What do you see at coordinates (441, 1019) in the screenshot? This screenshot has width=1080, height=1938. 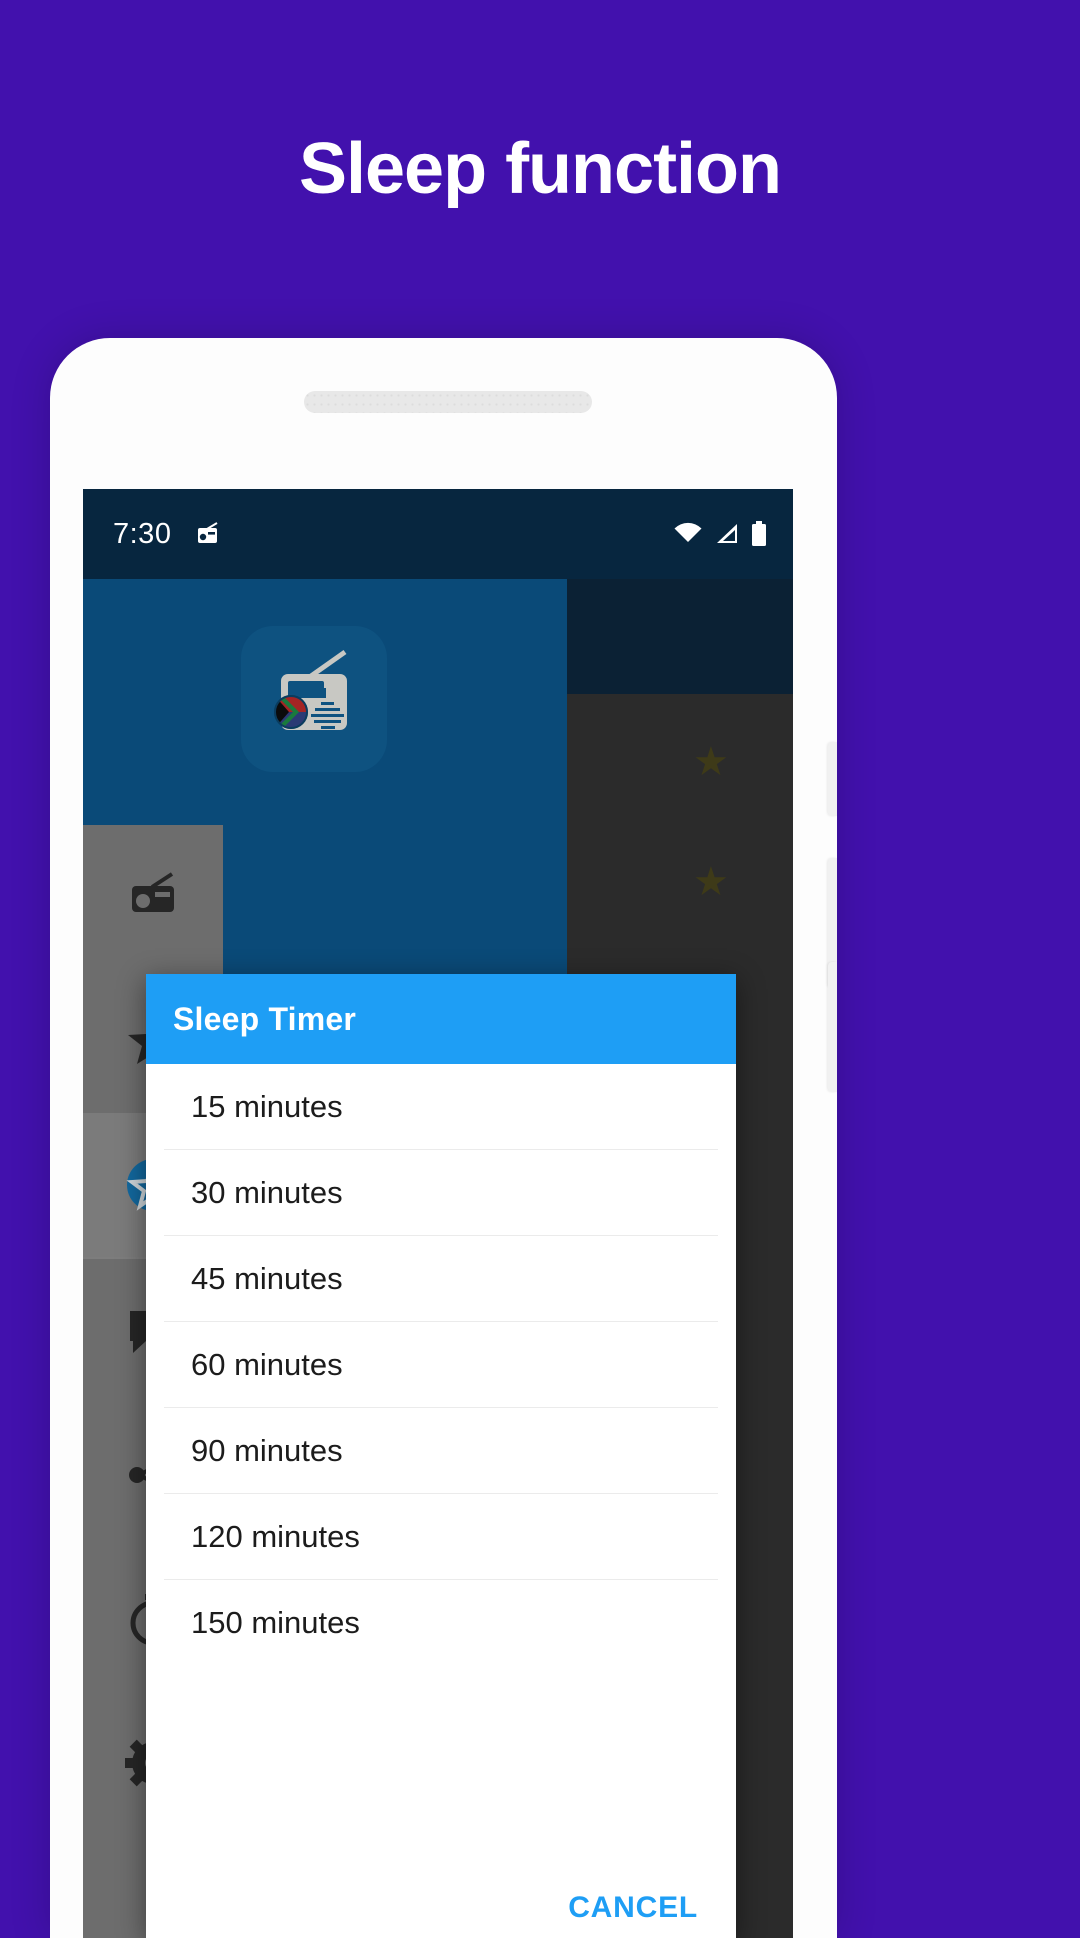 I see `dialog-header: Sleep Timer` at bounding box center [441, 1019].